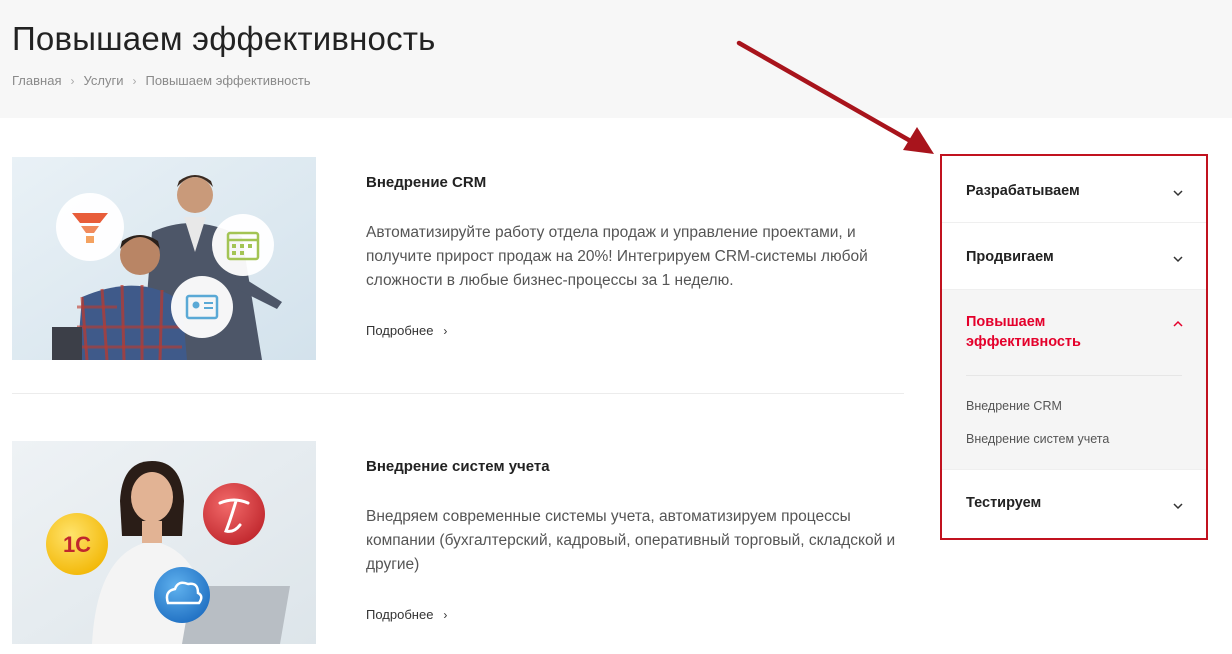 This screenshot has width=1232, height=654. What do you see at coordinates (1004, 503) in the screenshot?
I see `sidebar-item-label: Тестируем` at bounding box center [1004, 503].